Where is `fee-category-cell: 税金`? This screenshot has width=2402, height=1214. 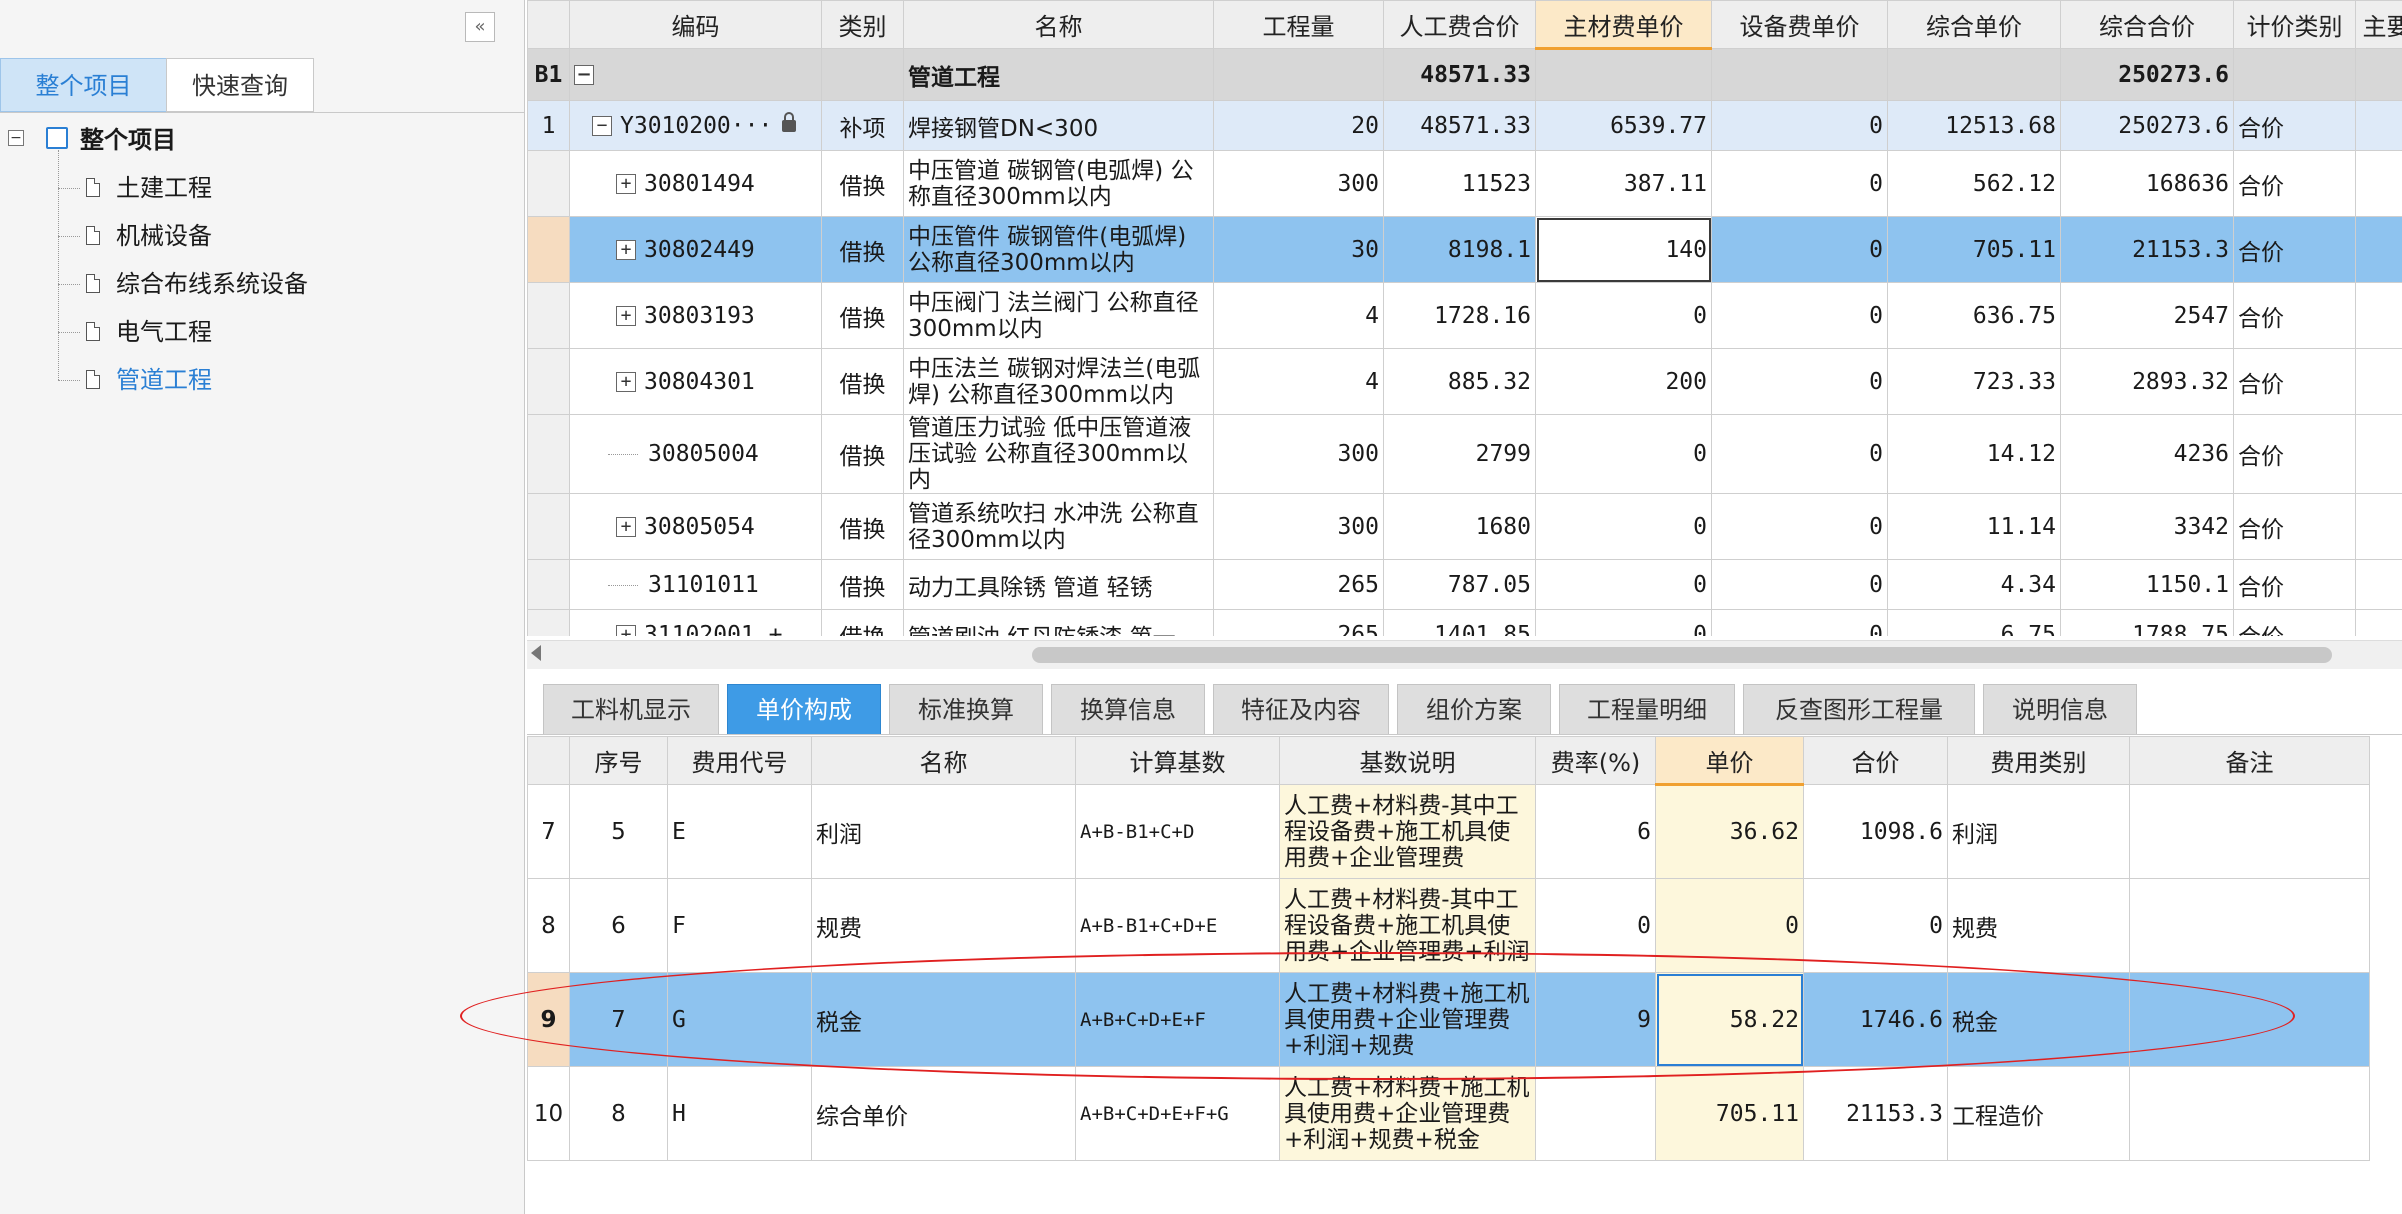 fee-category-cell: 税金 is located at coordinates (2038, 1019).